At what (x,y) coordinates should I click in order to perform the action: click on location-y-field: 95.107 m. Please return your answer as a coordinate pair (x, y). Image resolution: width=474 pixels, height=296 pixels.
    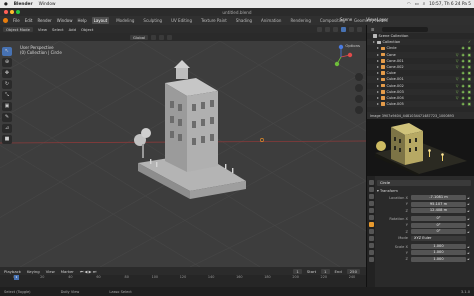
    Looking at the image, I should click on (438, 204).